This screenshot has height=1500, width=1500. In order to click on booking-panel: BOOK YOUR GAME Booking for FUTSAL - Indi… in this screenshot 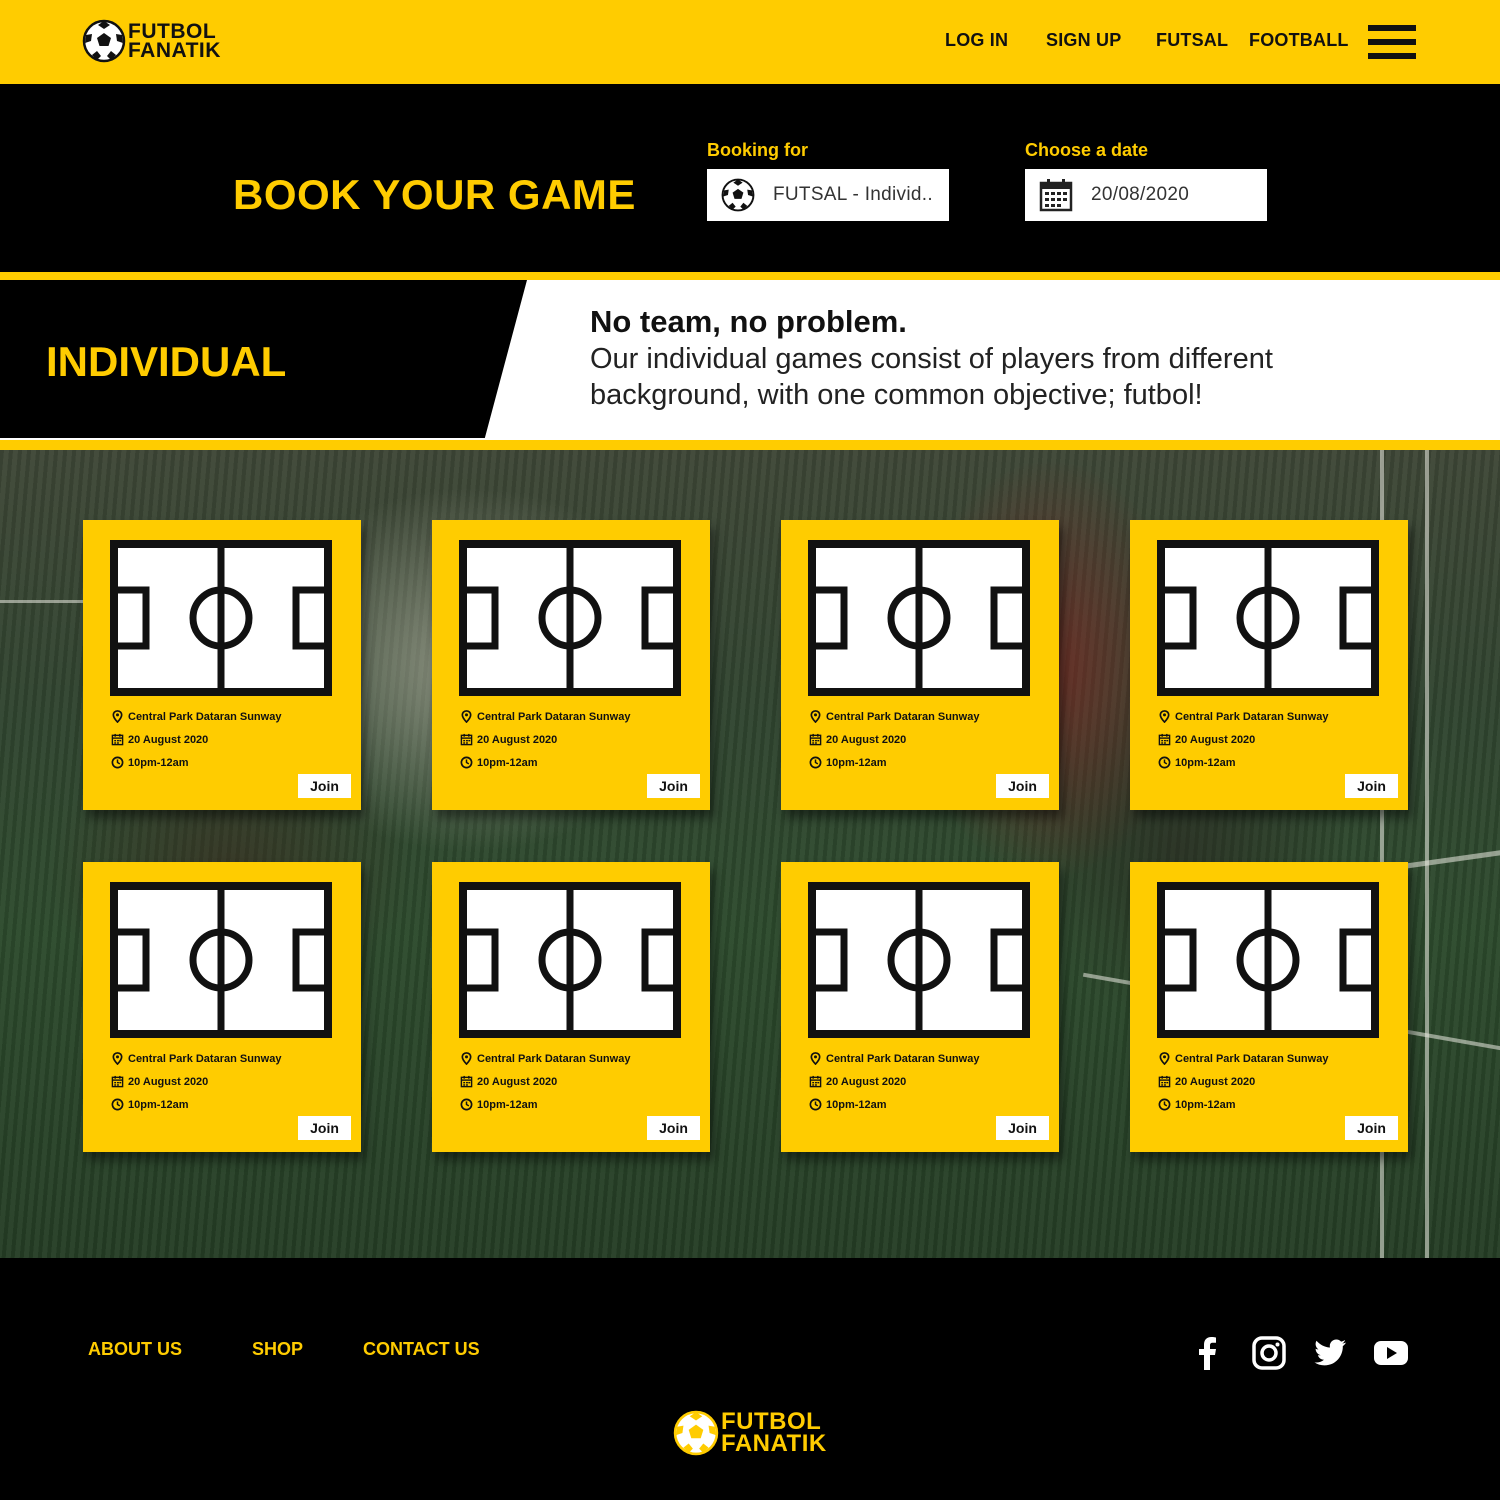, I will do `click(750, 178)`.